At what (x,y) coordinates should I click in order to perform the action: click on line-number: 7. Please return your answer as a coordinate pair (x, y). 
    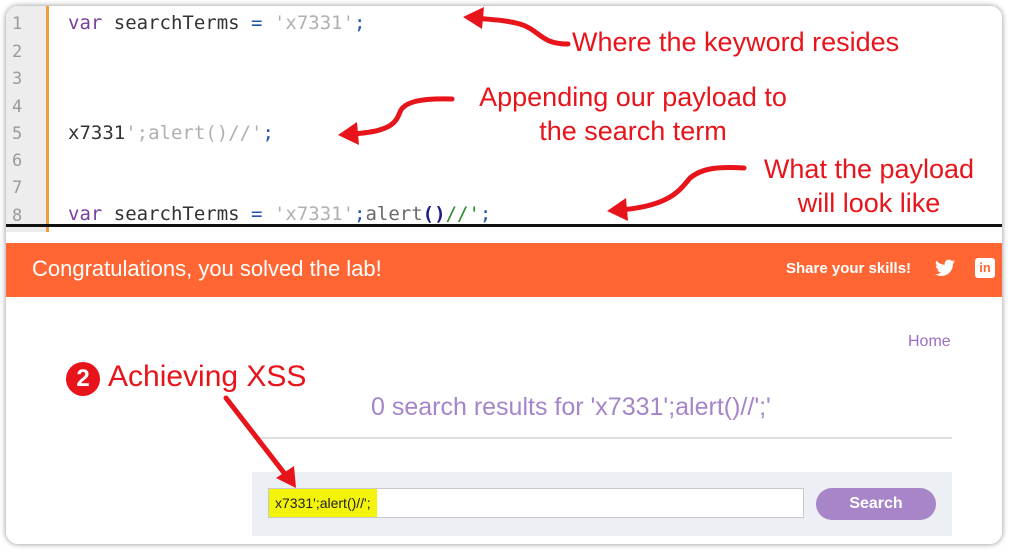
    Looking at the image, I should click on (17, 188).